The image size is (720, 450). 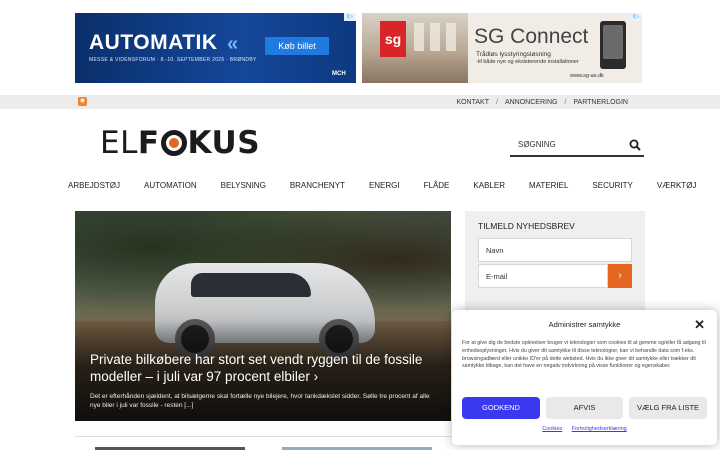 I want to click on site-logo: EL F KUS, so click(x=180, y=143).